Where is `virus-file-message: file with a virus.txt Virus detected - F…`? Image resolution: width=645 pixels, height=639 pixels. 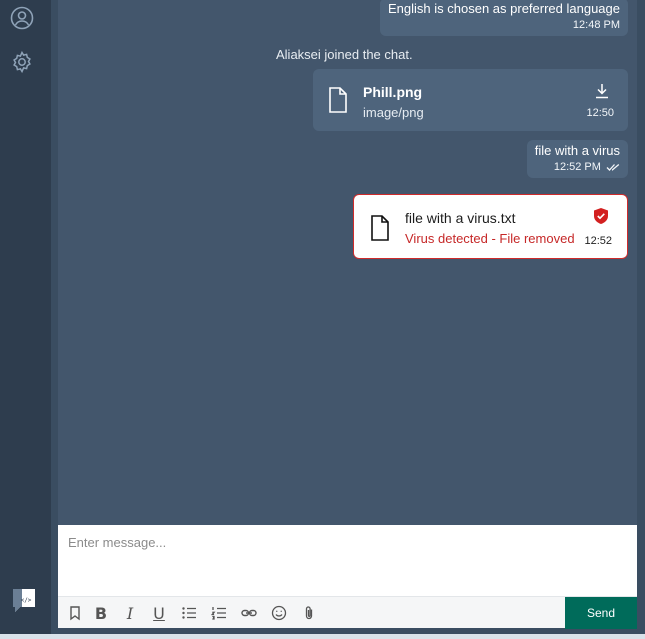
virus-file-message: file with a virus.txt Virus detected - F… is located at coordinates (490, 226).